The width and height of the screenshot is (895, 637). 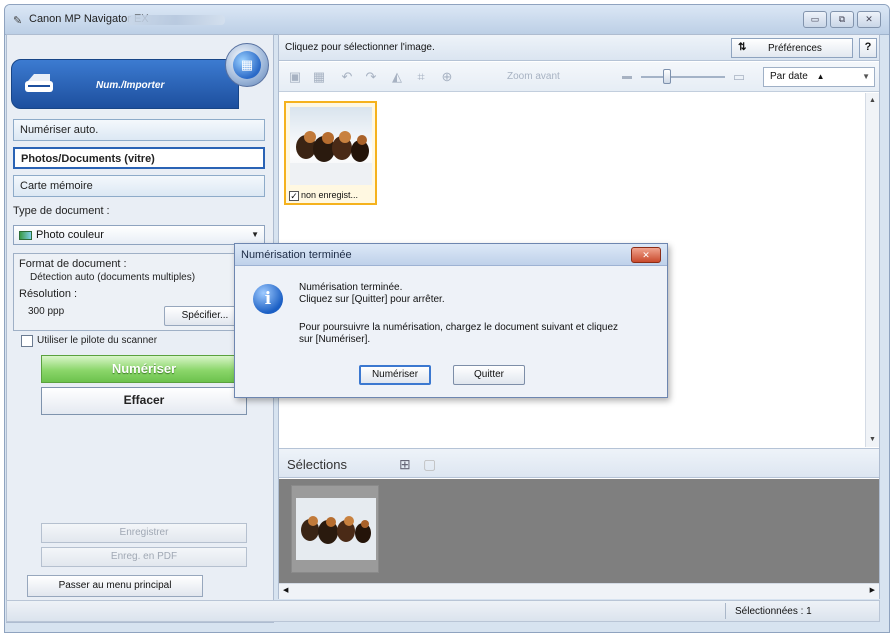 I want to click on app-icon: ✎, so click(x=18, y=21).